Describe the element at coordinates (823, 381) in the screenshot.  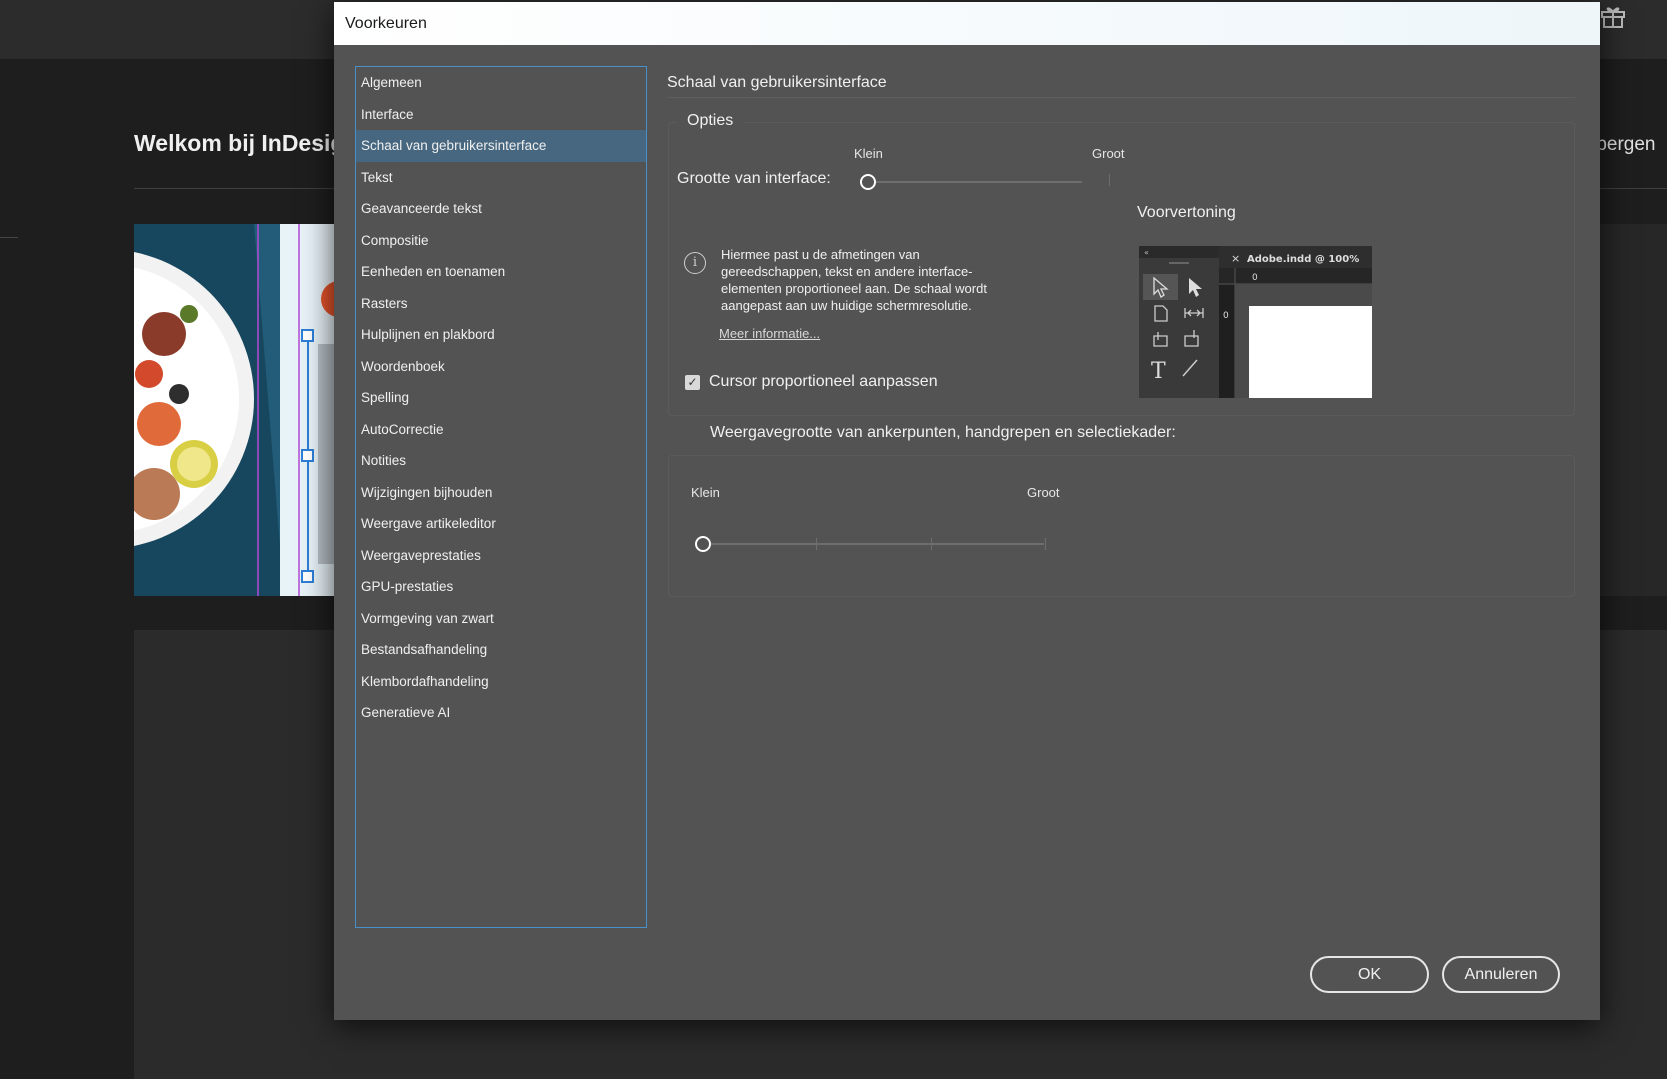
I see `scale-cursor-label: Cursor proportioneel aanpassen` at that location.